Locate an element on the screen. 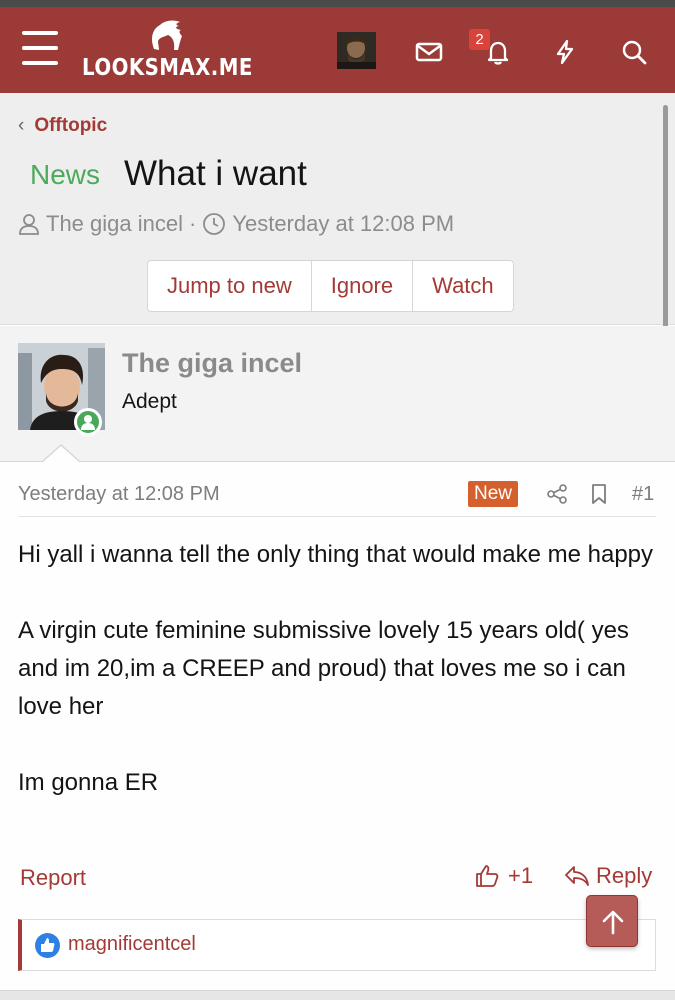  online-status-icon is located at coordinates (88, 422).